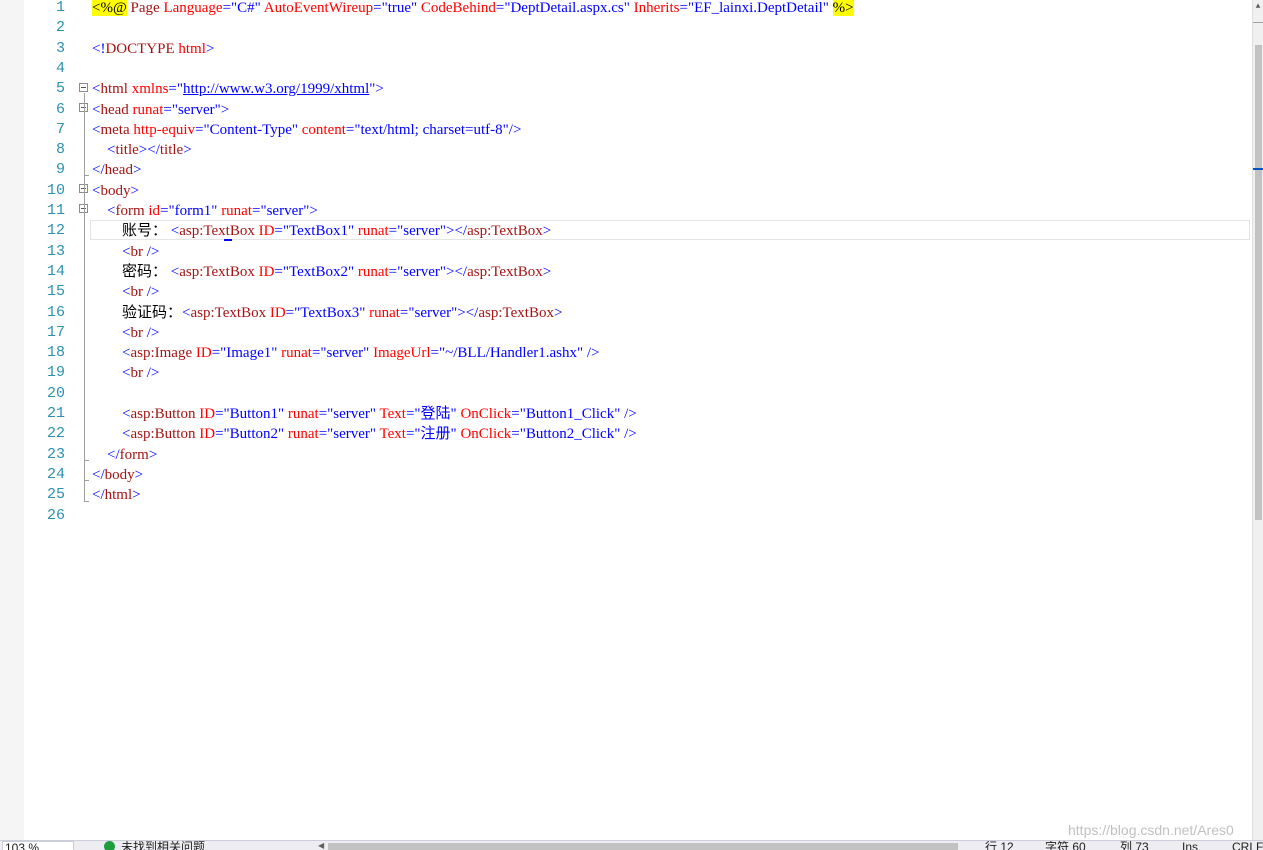 This screenshot has height=850, width=1263. Describe the element at coordinates (114, 109) in the screenshot. I see `code-token: head` at that location.